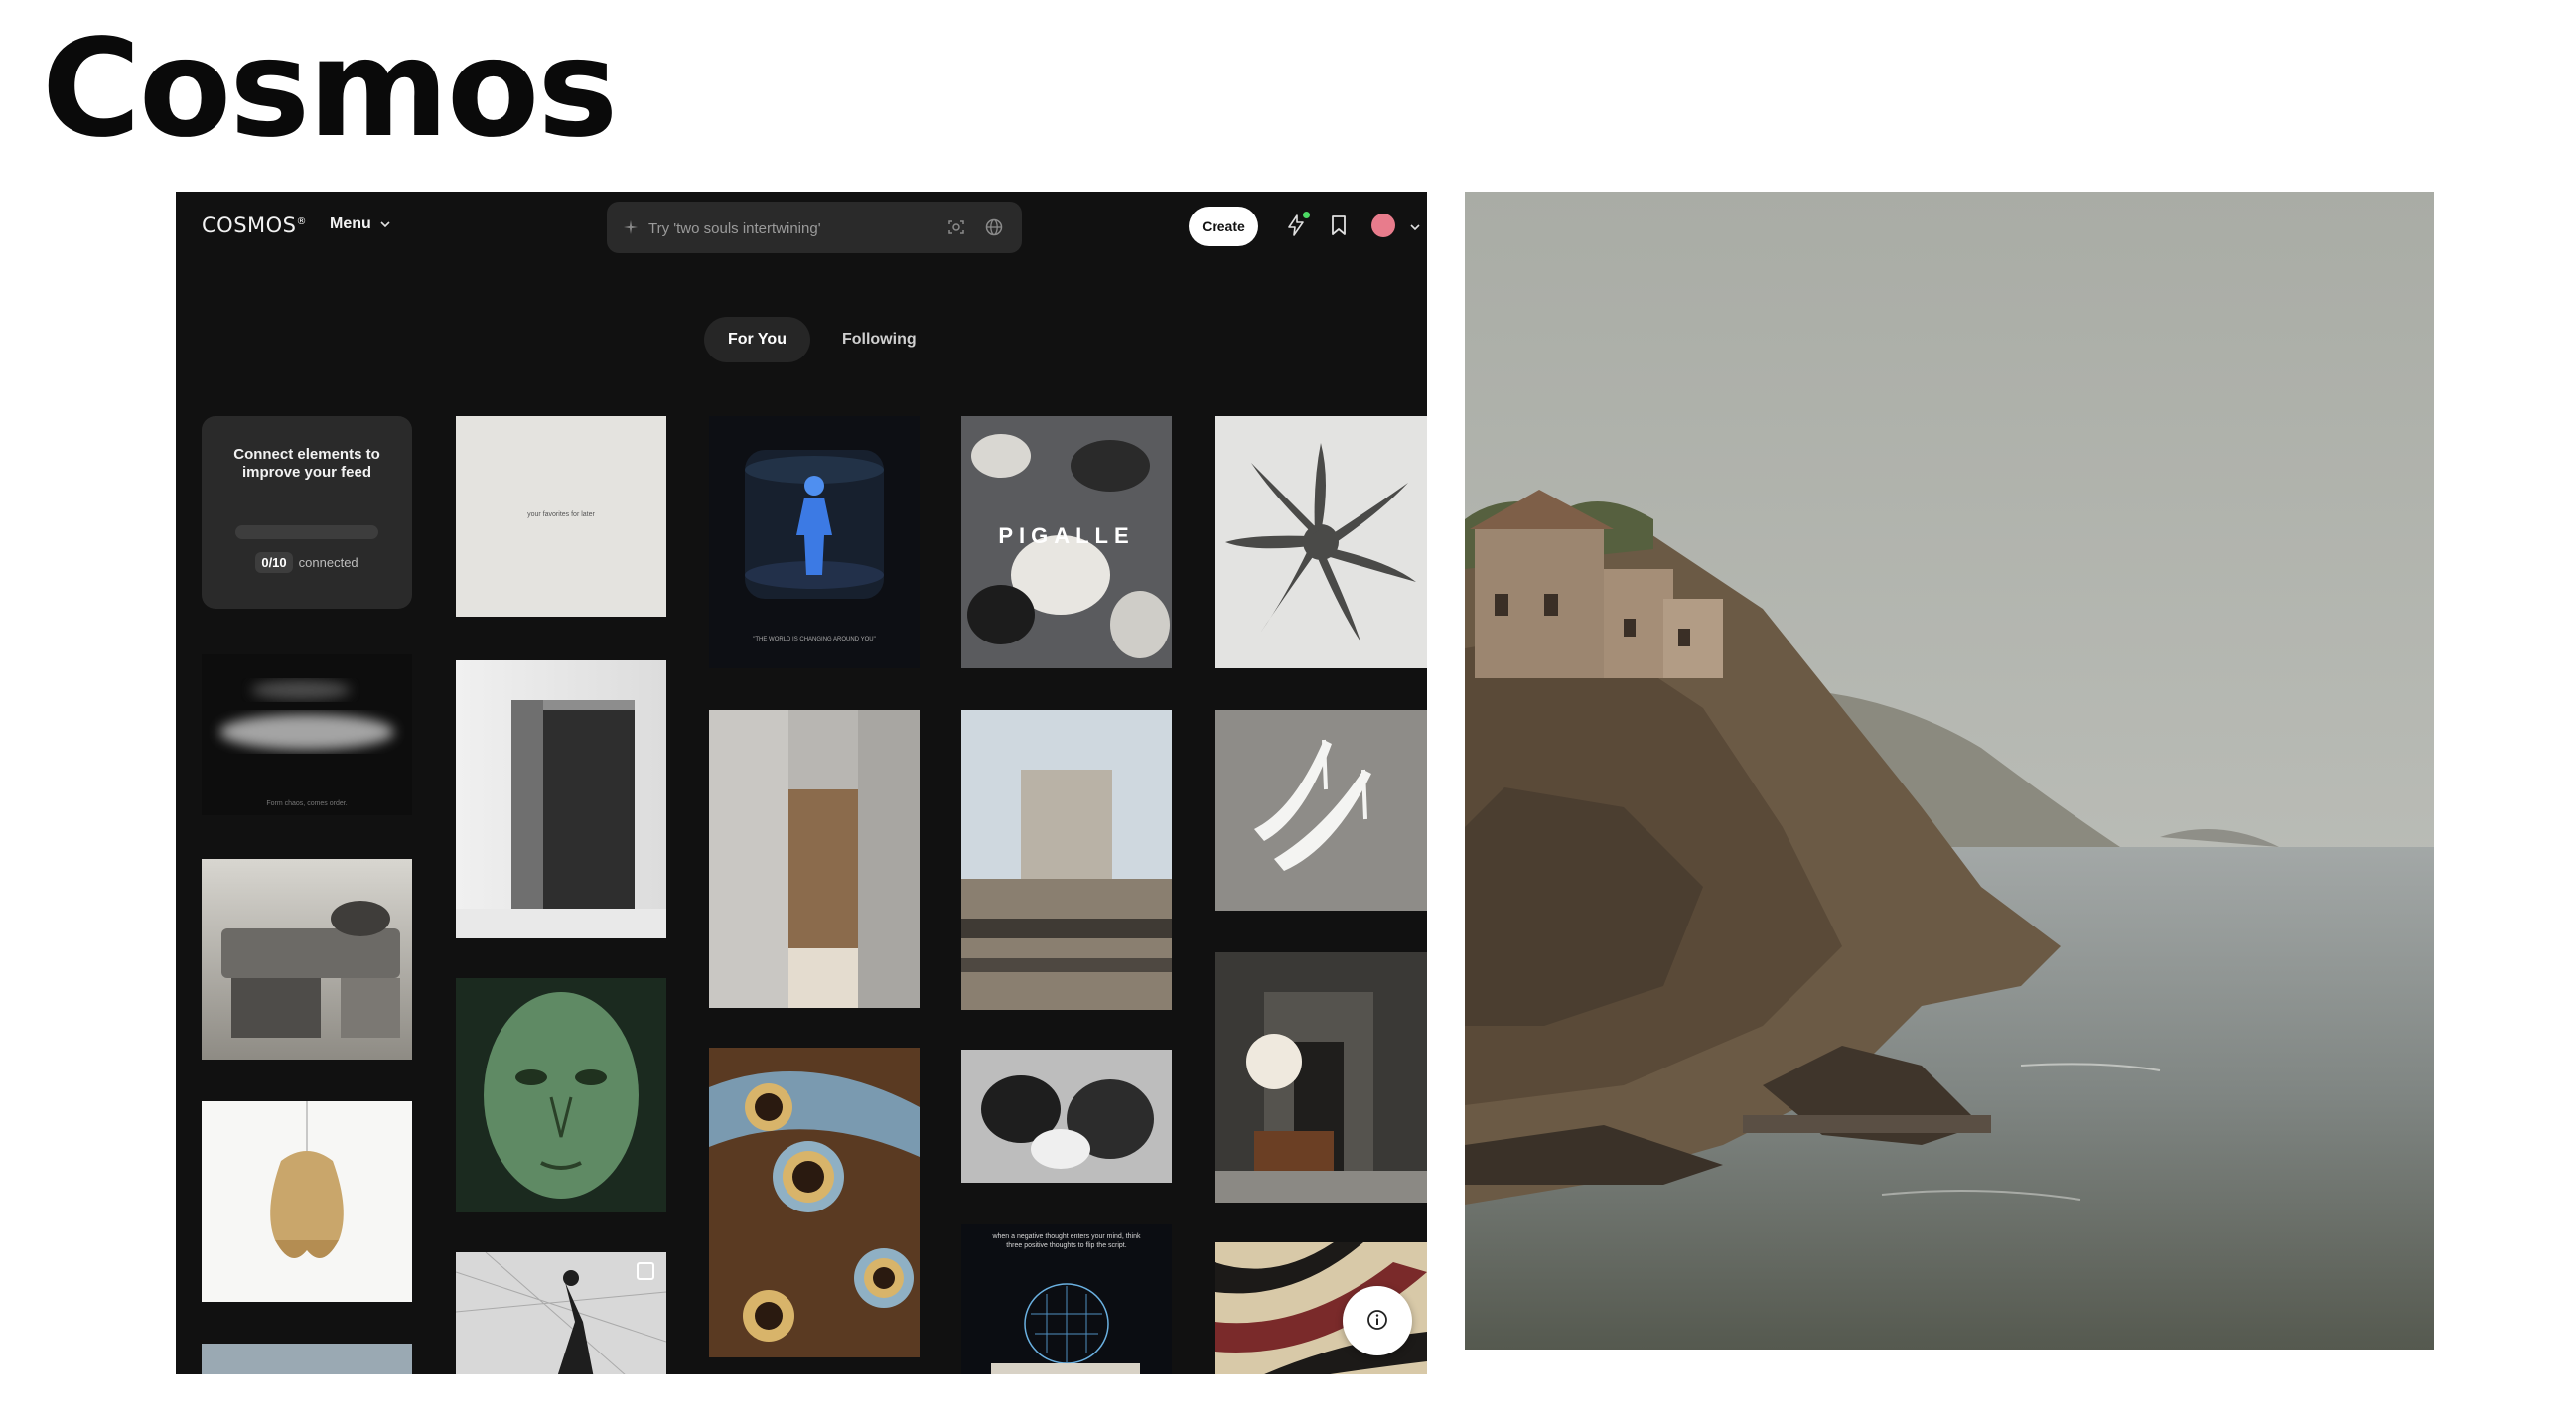 The image size is (2576, 1424). What do you see at coordinates (307, 1179) in the screenshot?
I see `pendant-lamp-image` at bounding box center [307, 1179].